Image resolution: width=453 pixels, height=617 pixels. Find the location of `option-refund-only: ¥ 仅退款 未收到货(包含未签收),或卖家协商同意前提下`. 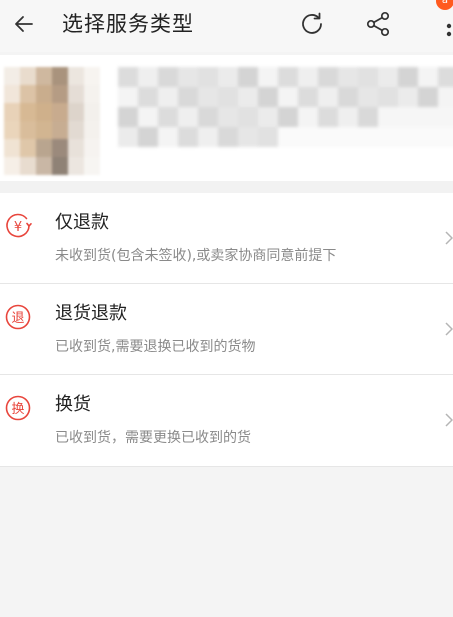

option-refund-only: ¥ 仅退款 未收到货(包含未签收),或卖家协商同意前提下 is located at coordinates (226, 238).